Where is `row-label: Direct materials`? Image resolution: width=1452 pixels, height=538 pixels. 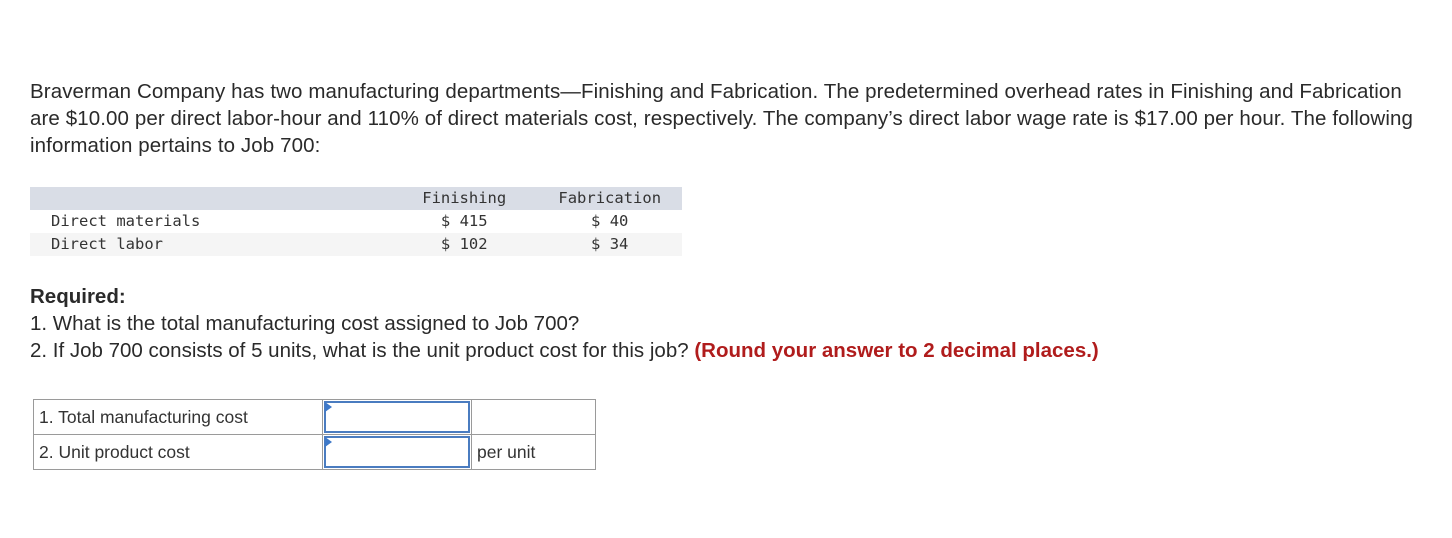 row-label: Direct materials is located at coordinates (126, 221).